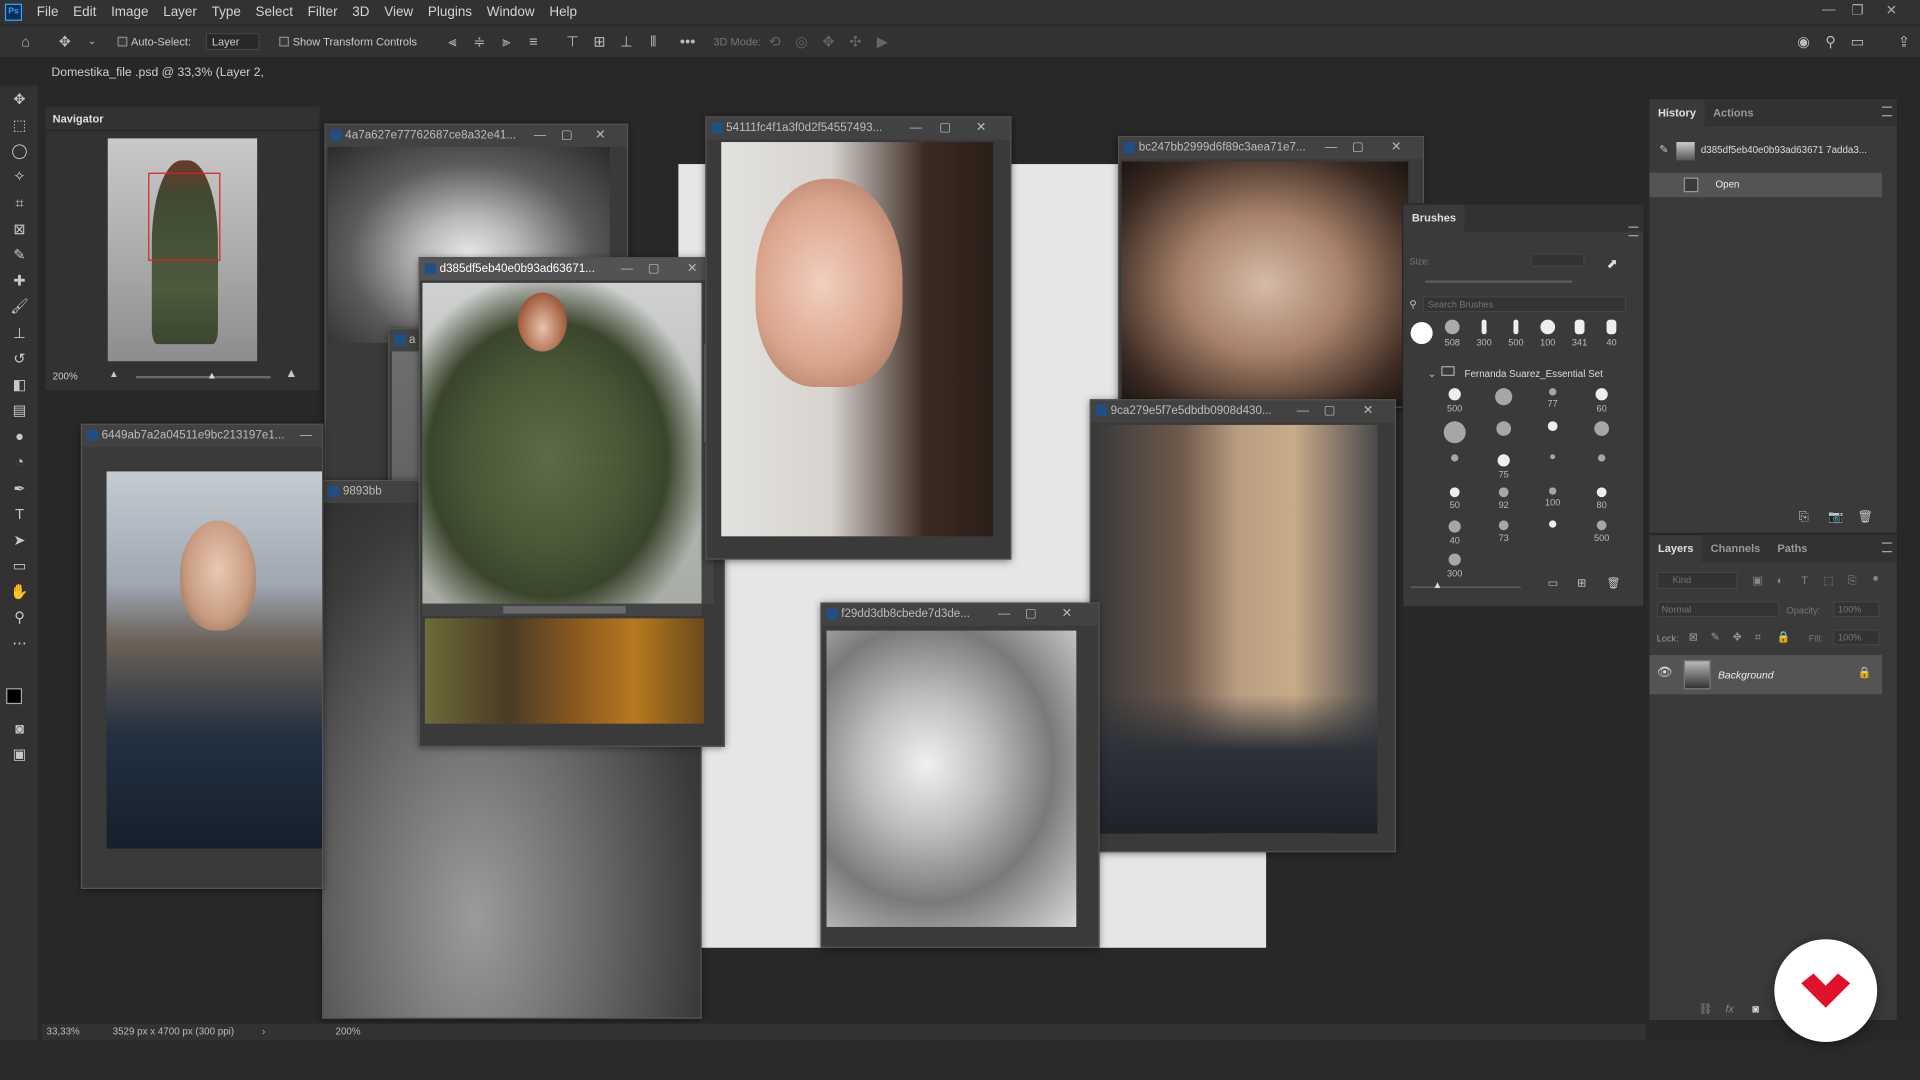 The image size is (1920, 1080). Describe the element at coordinates (1693, 637) in the screenshot. I see `lock-transparent-icon: ⊠` at that location.